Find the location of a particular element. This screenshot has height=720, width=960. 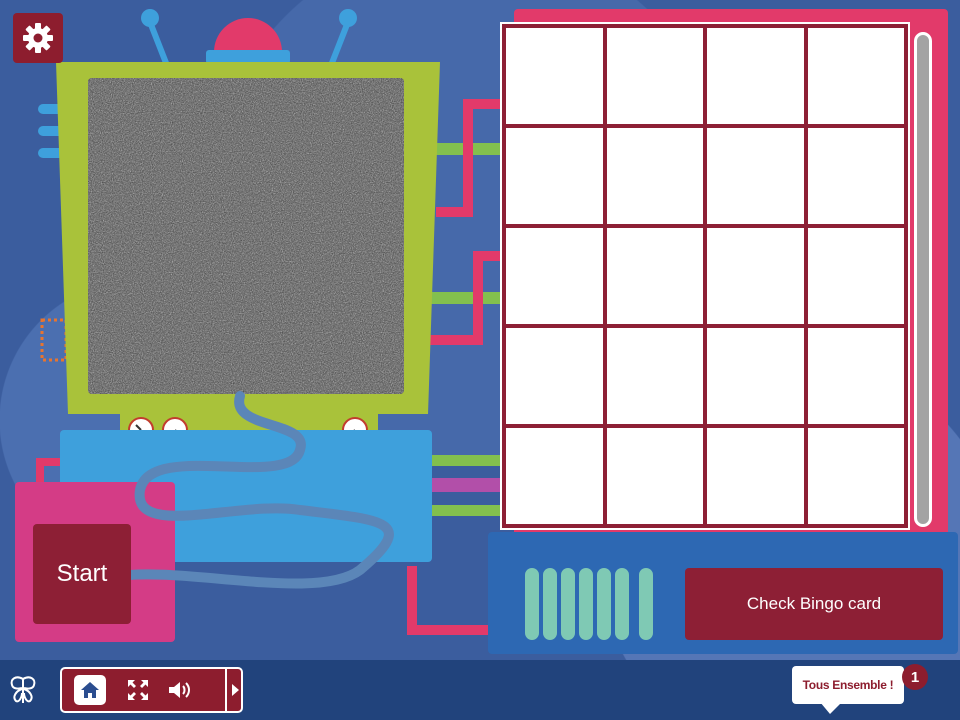

home-icon is located at coordinates (90, 690).